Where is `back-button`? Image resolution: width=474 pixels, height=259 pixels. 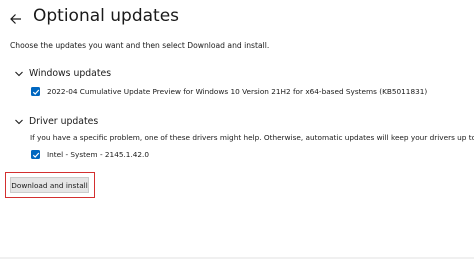 back-button is located at coordinates (16, 19).